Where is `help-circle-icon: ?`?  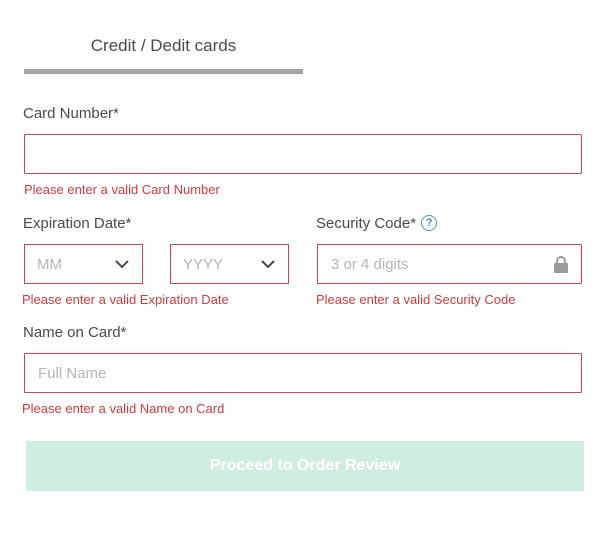
help-circle-icon: ? is located at coordinates (429, 223).